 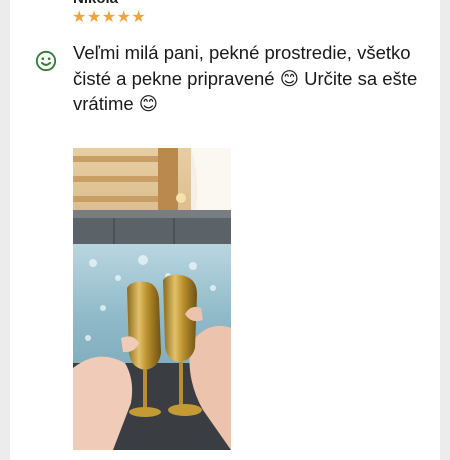 I want to click on smiley-face-icon, so click(x=46, y=61).